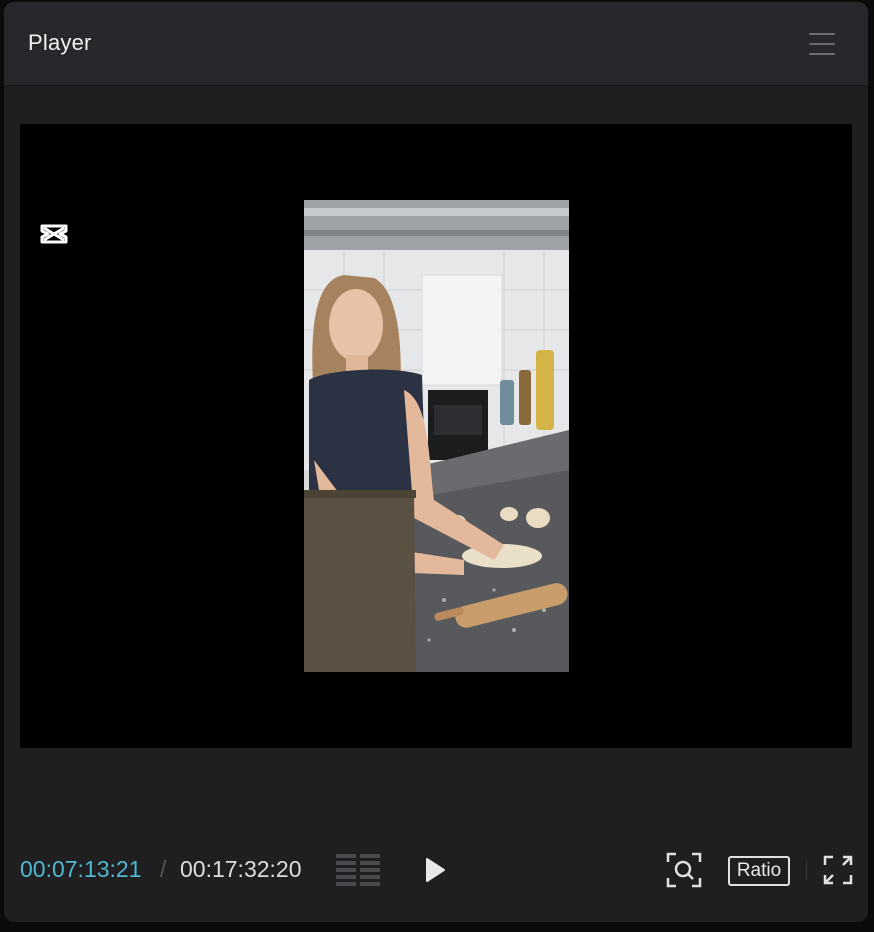 The width and height of the screenshot is (874, 932). I want to click on hamburger-menu-icon, so click(822, 44).